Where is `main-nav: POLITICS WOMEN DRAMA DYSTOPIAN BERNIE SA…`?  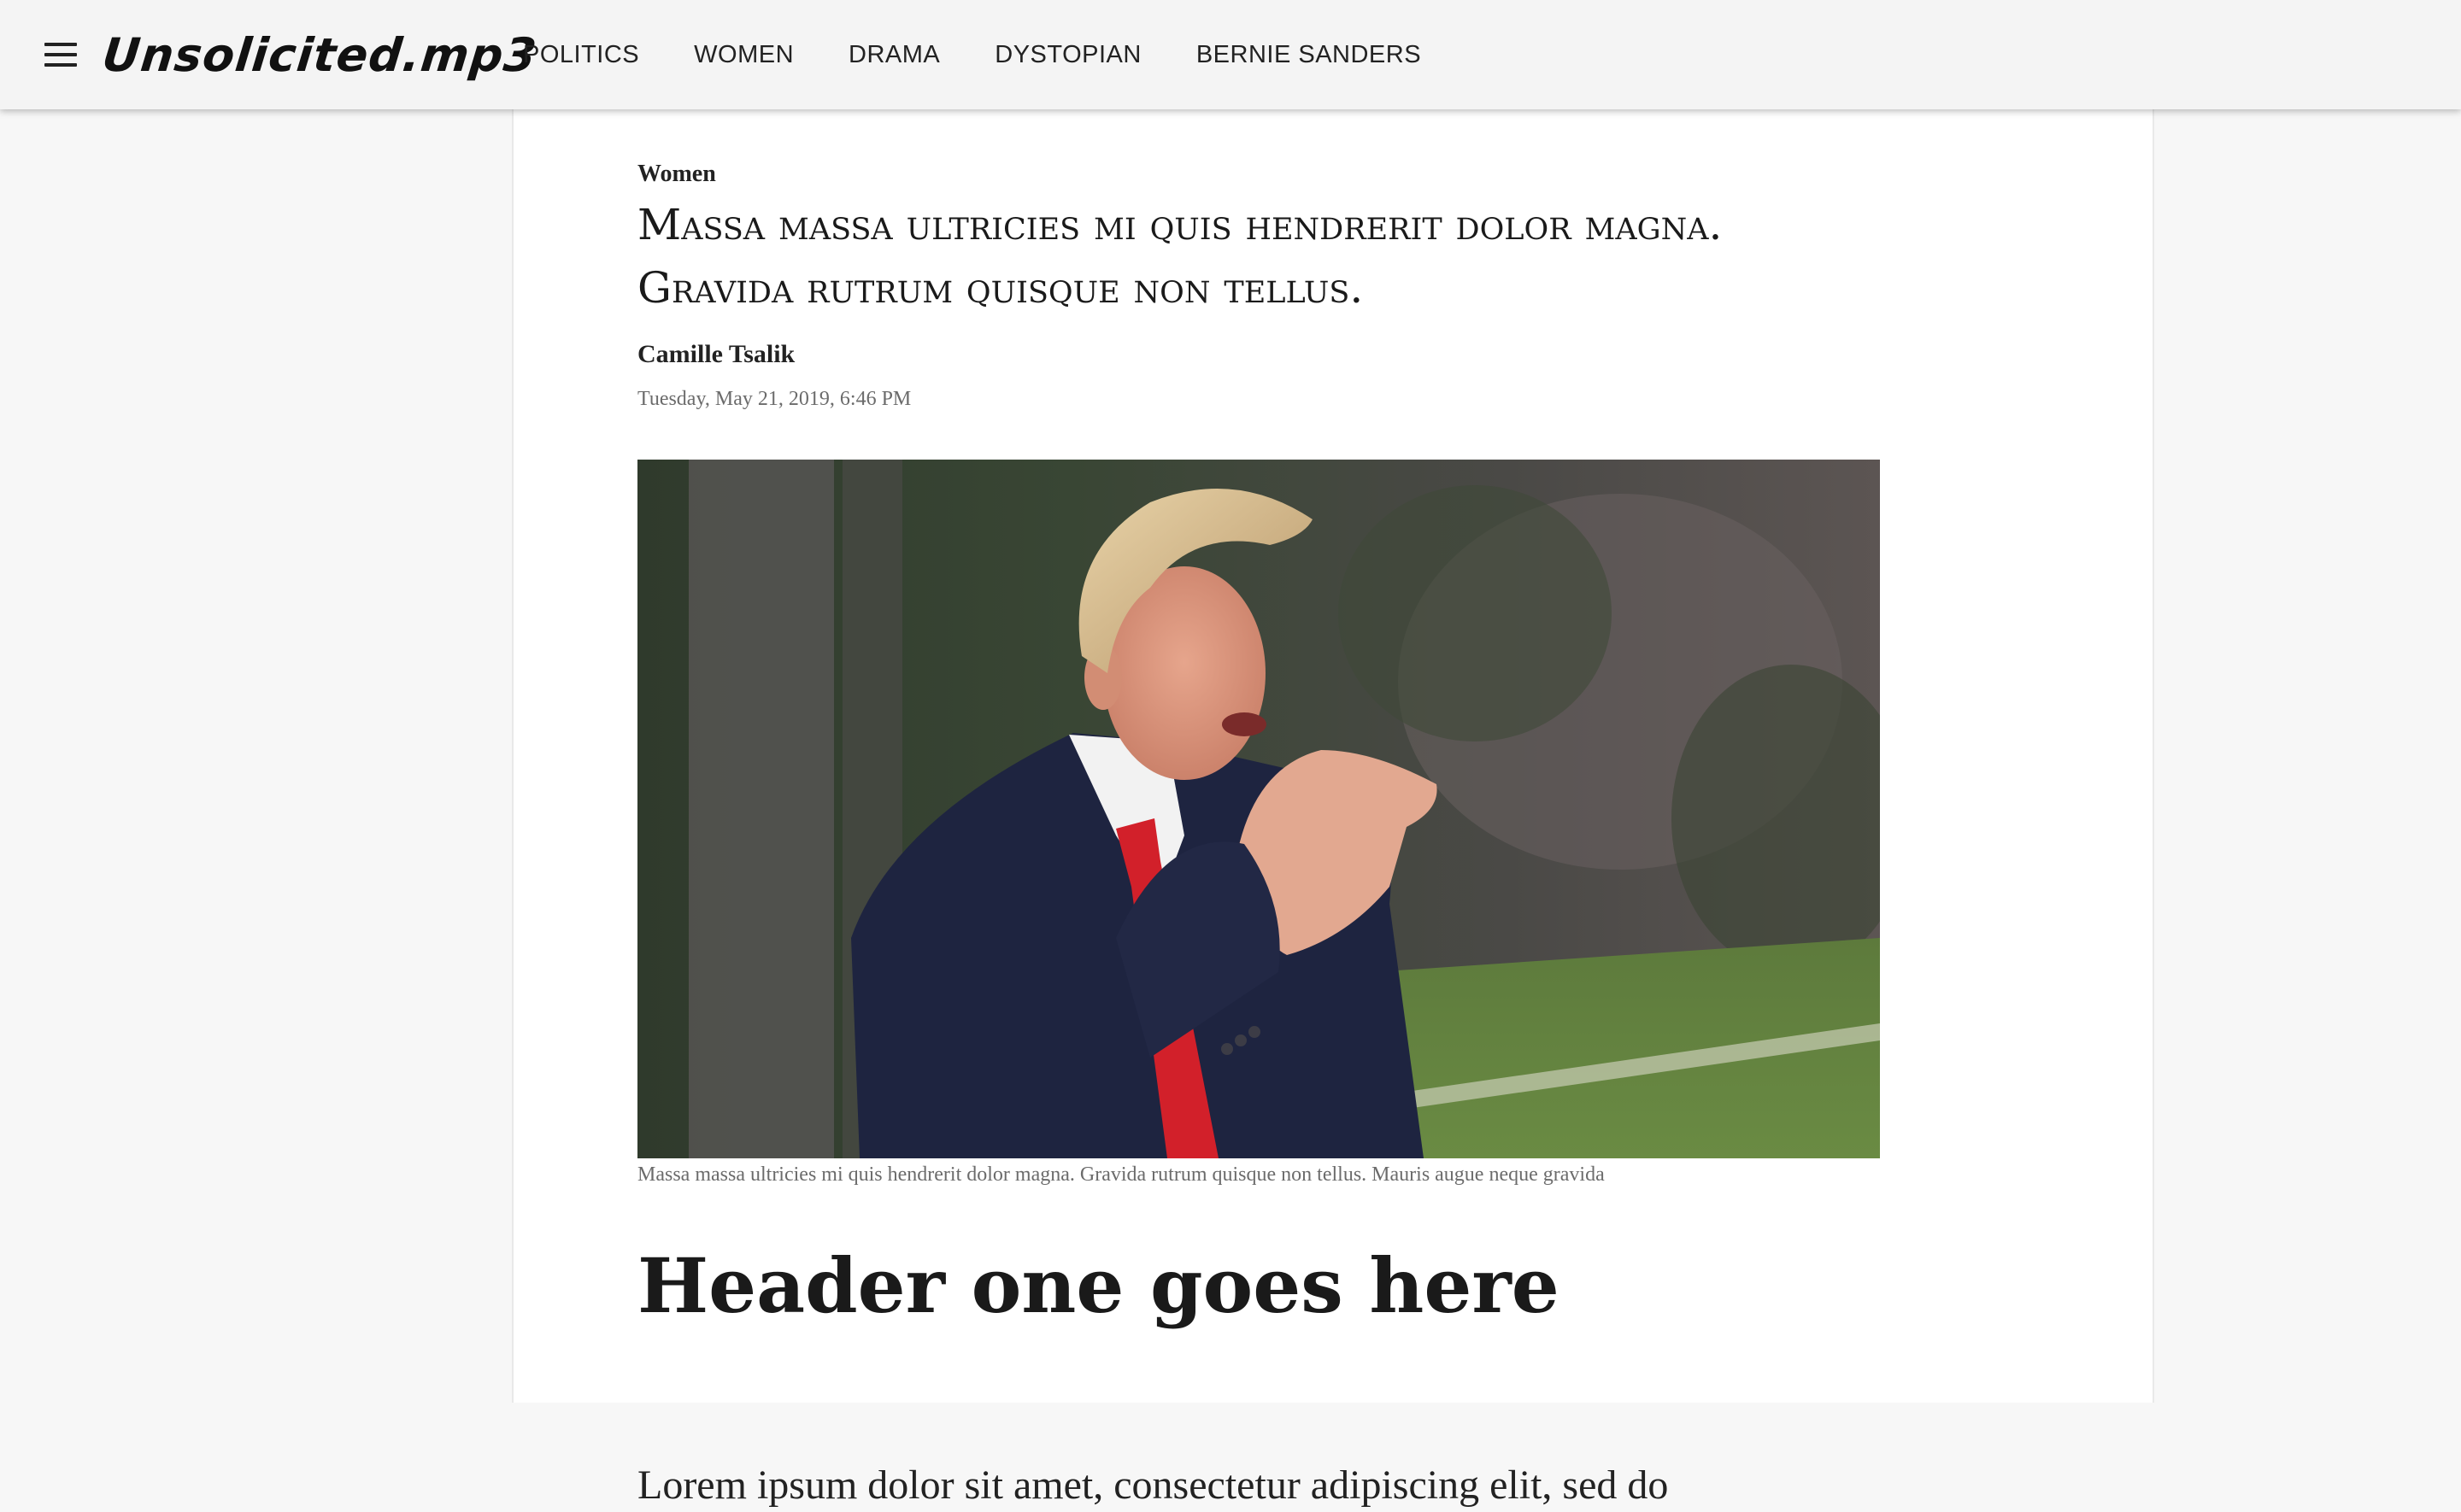
main-nav: POLITICS WOMEN DRAMA DYSTOPIAN BERNIE SA… is located at coordinates (999, 54).